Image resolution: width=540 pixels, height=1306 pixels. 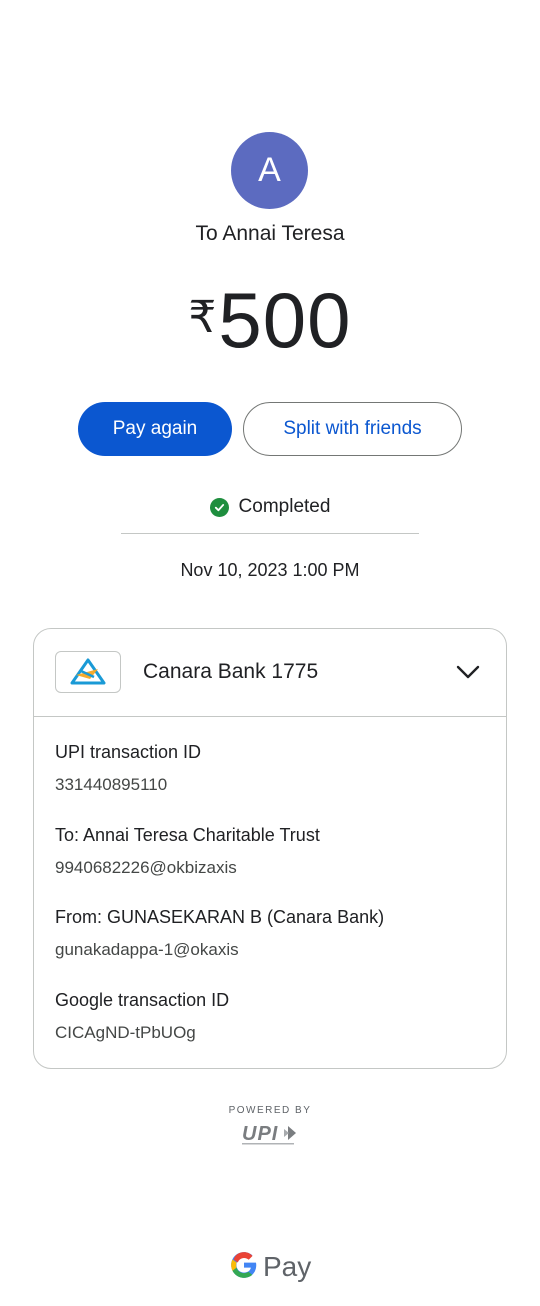 I want to click on amount-display: ₹ 500, so click(x=270, y=320).